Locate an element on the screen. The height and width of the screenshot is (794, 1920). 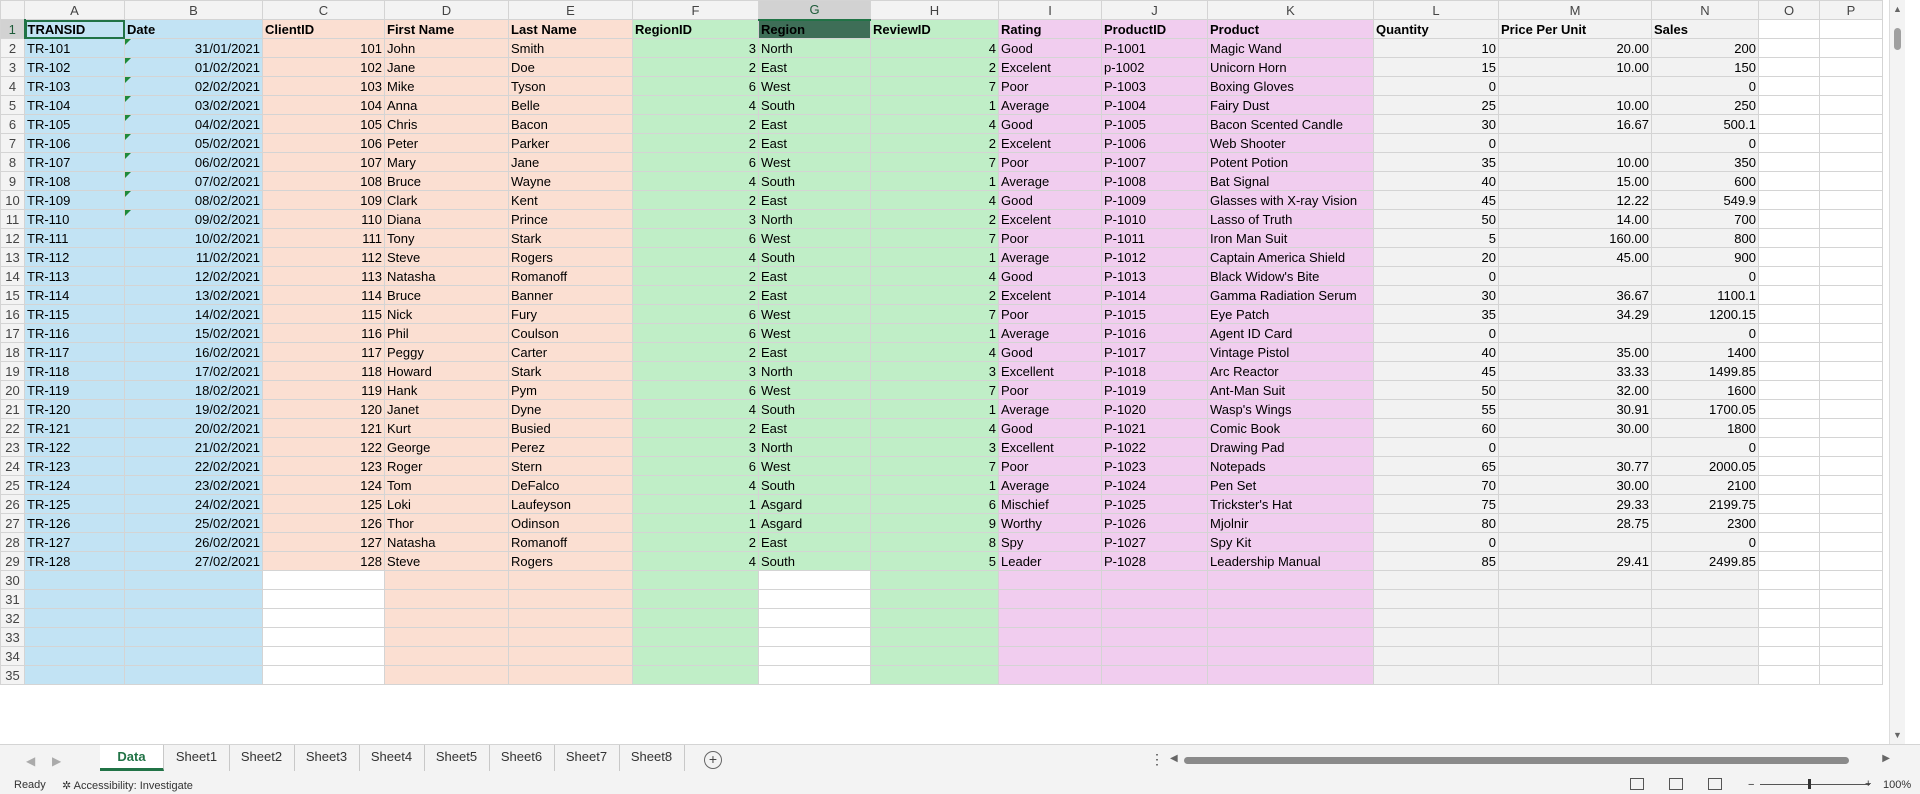
cell-c is located at coordinates (323, 618).